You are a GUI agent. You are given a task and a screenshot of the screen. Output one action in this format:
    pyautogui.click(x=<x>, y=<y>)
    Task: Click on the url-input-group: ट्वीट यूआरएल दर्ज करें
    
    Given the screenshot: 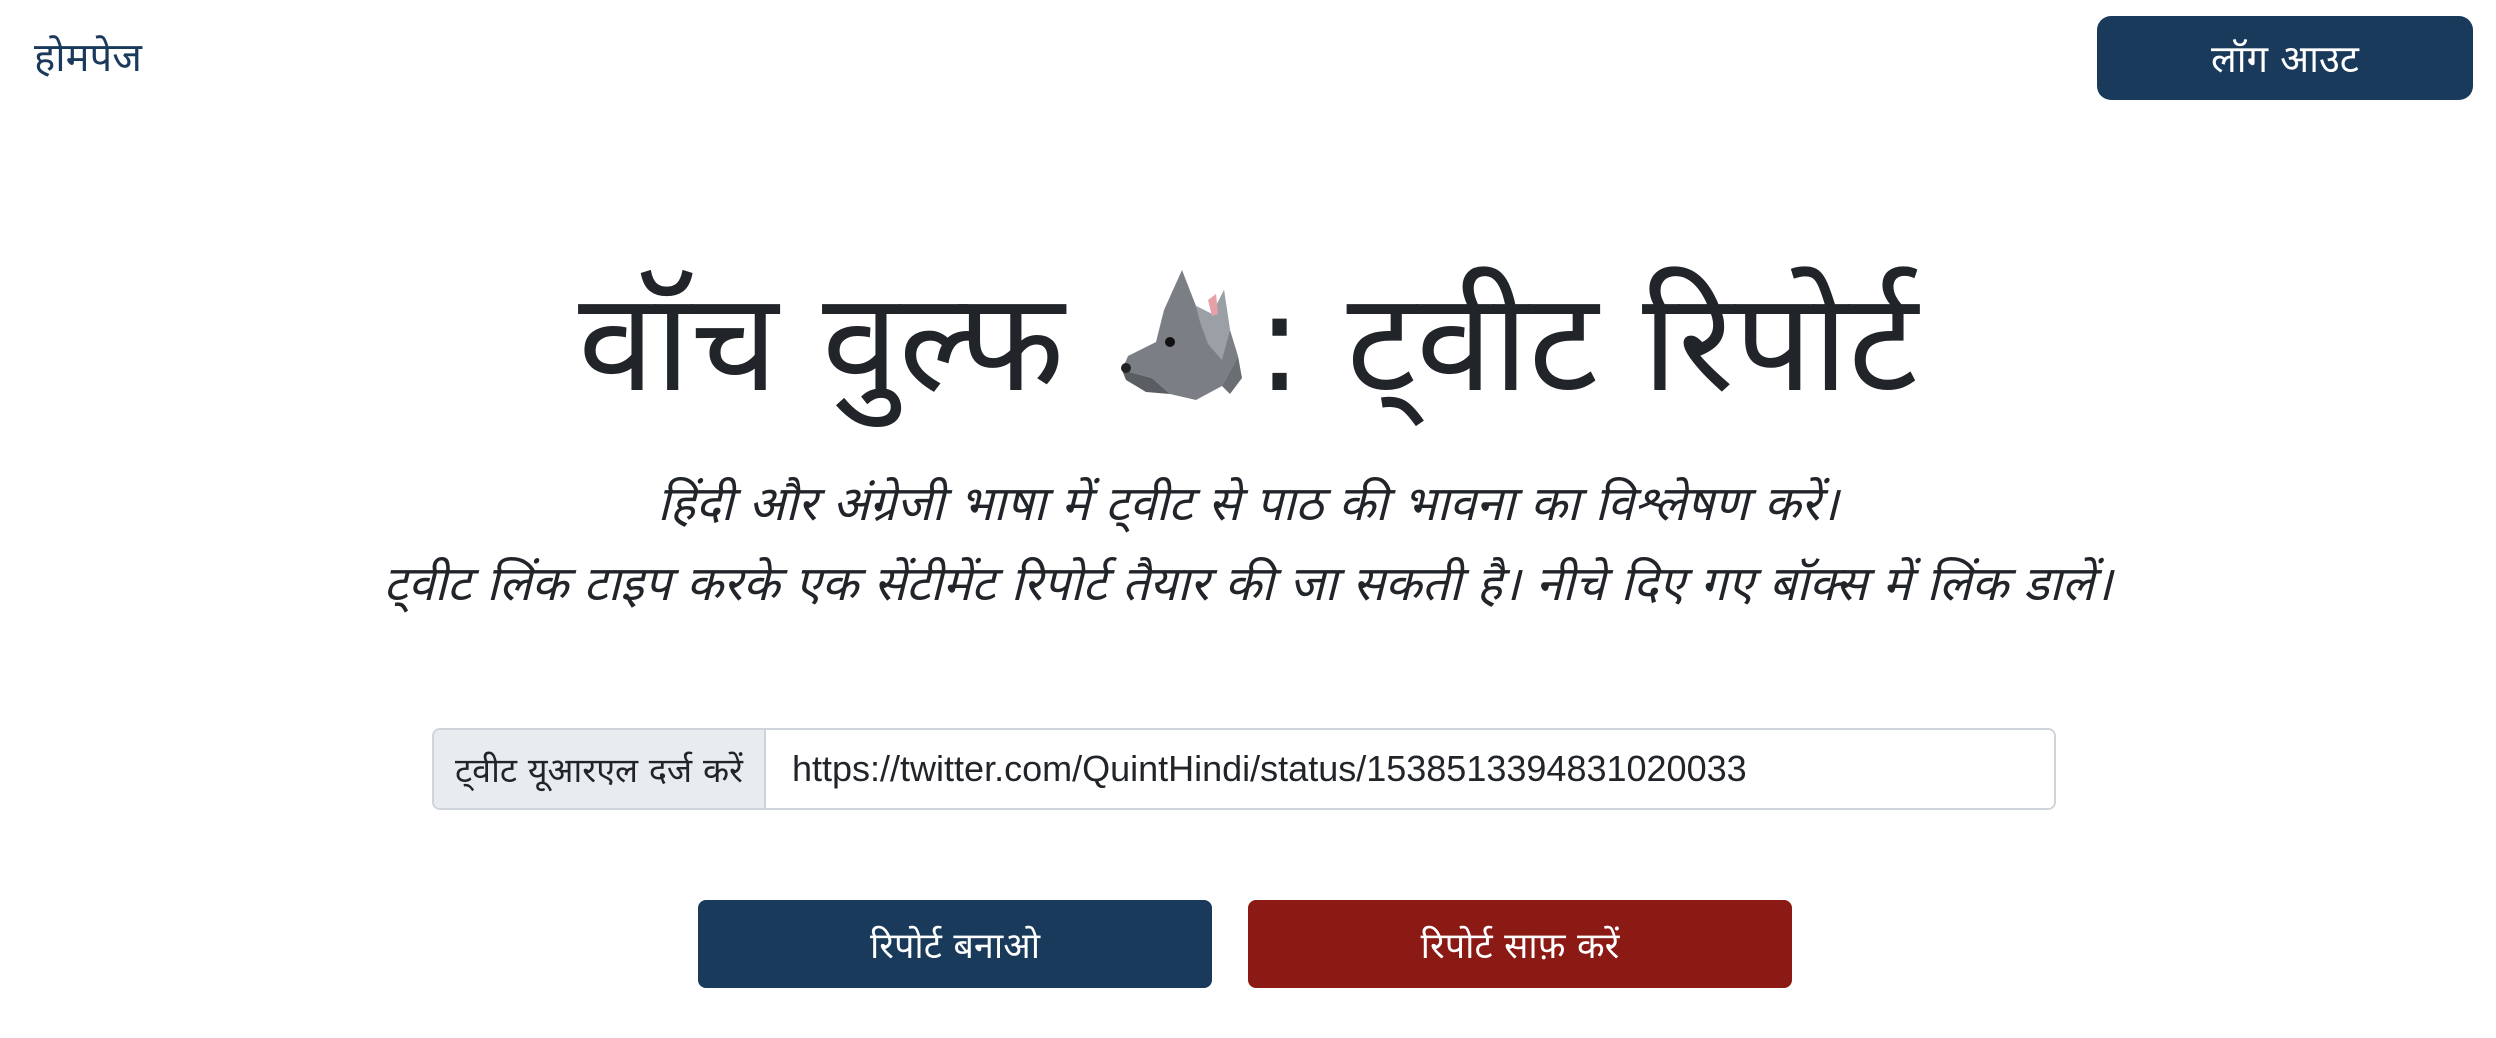 What is the action you would take?
    pyautogui.click(x=1244, y=769)
    